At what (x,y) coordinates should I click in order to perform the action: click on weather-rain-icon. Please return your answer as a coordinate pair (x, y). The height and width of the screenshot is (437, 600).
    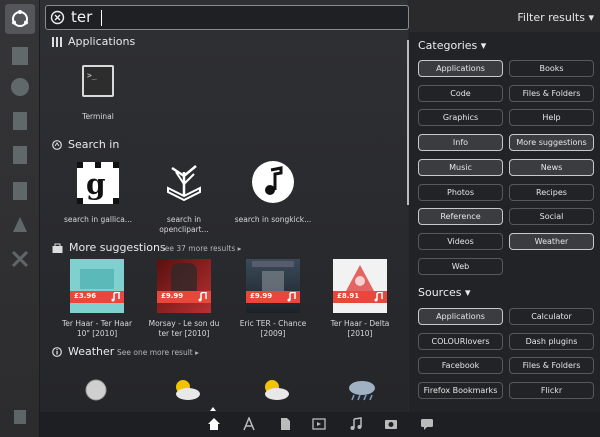
    Looking at the image, I should click on (362, 389).